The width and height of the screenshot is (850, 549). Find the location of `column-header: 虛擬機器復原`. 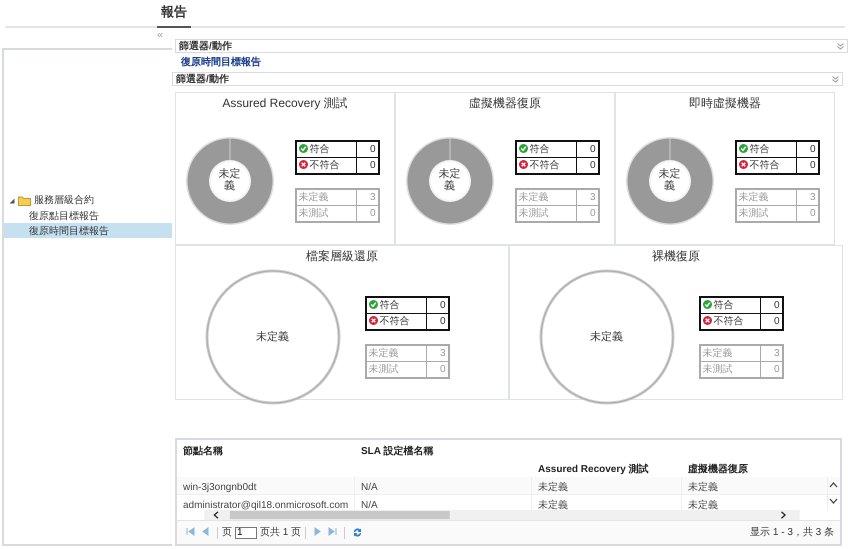

column-header: 虛擬機器復原 is located at coordinates (718, 469).